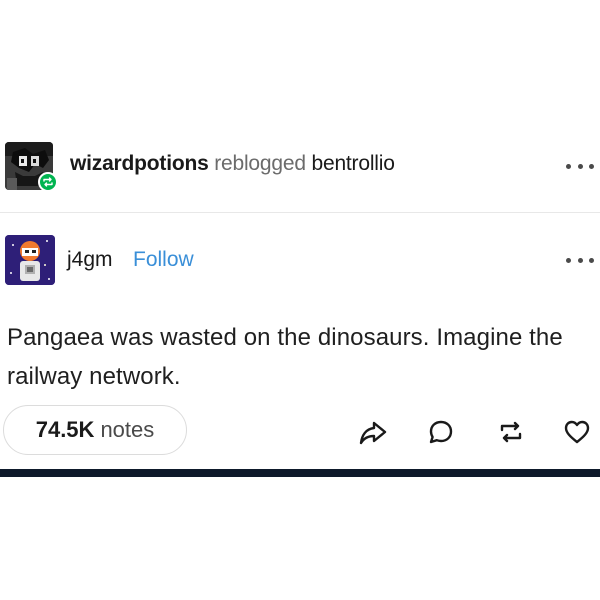  What do you see at coordinates (30, 260) in the screenshot?
I see `author-avatar` at bounding box center [30, 260].